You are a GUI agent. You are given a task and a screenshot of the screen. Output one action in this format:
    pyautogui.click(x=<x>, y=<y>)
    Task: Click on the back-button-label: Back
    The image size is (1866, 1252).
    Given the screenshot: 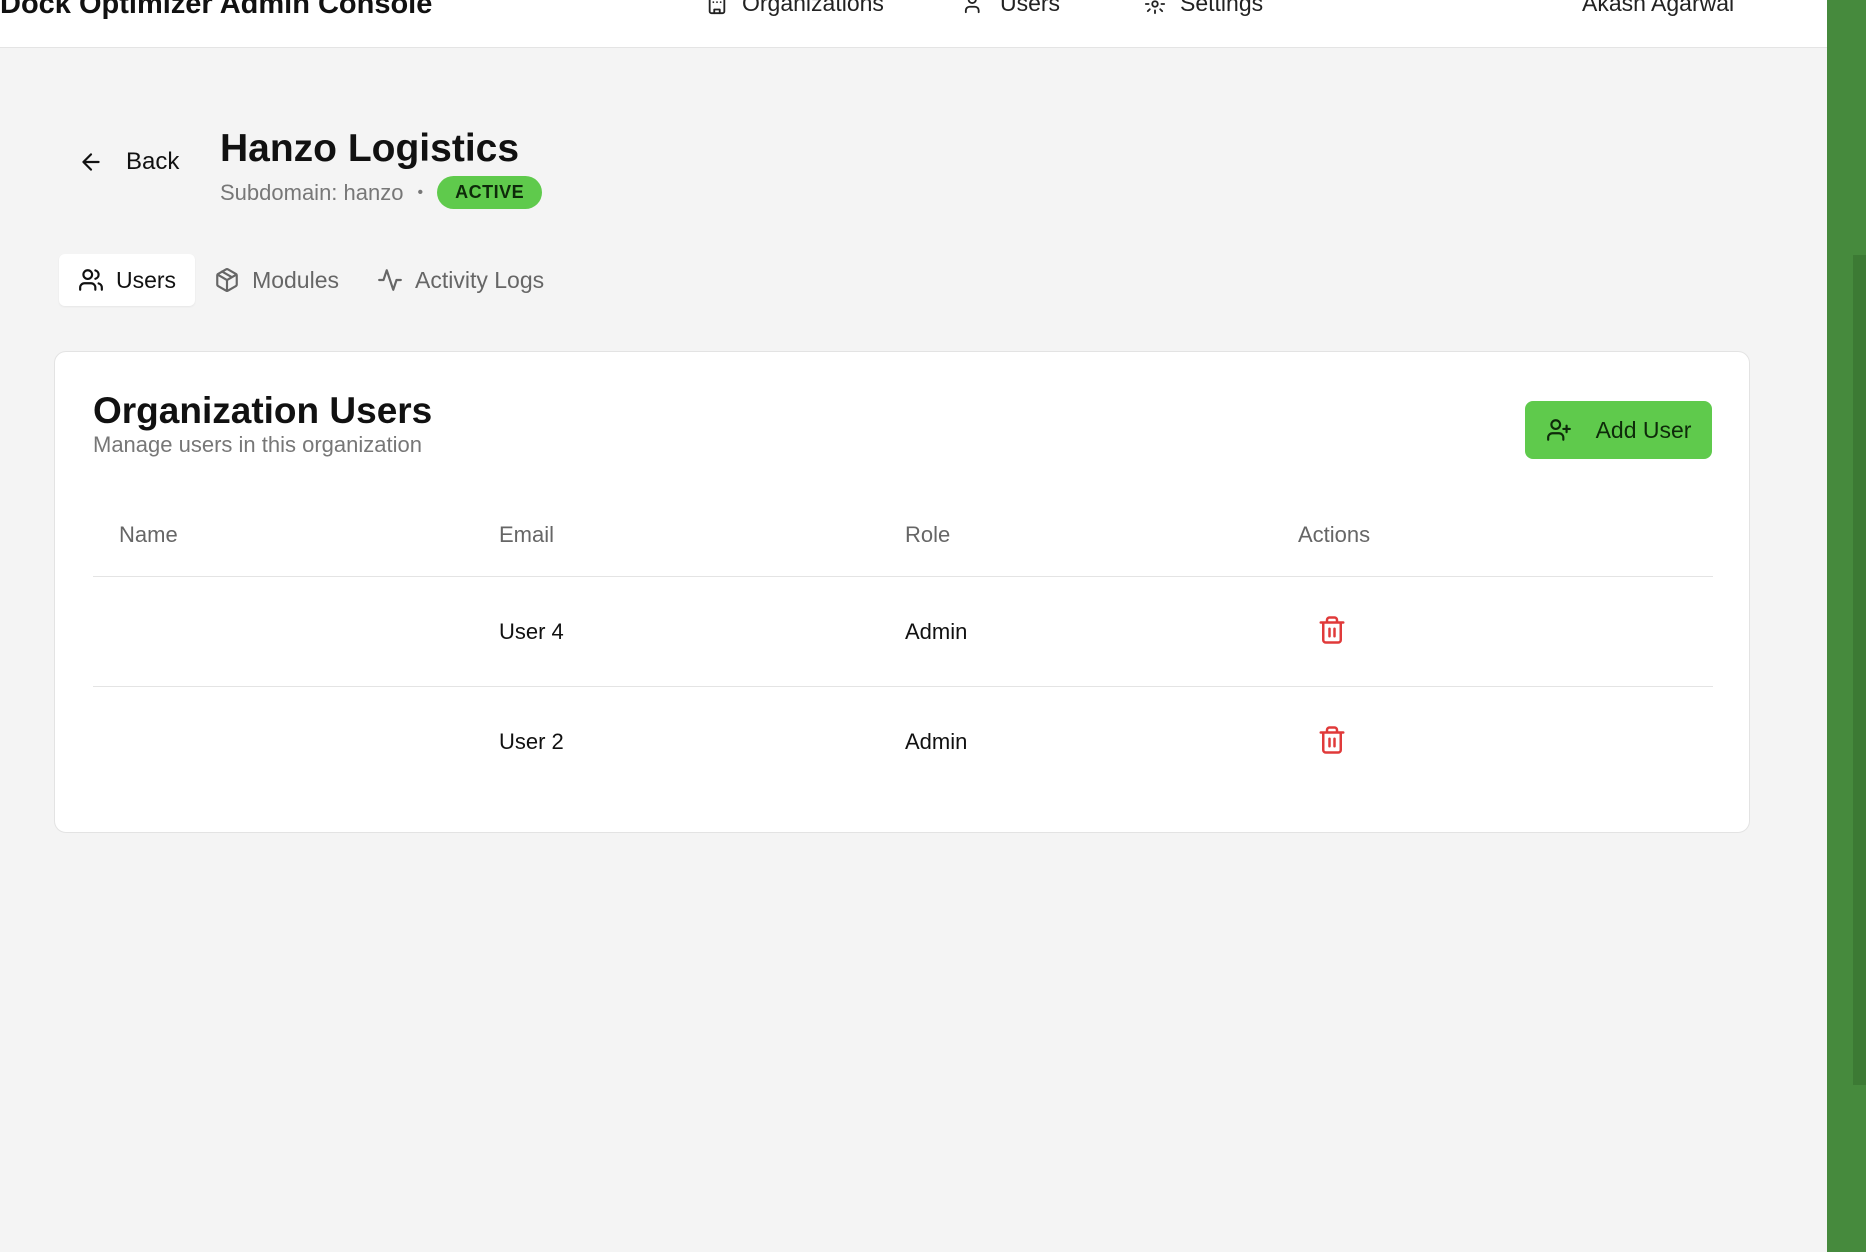 What is the action you would take?
    pyautogui.click(x=153, y=161)
    